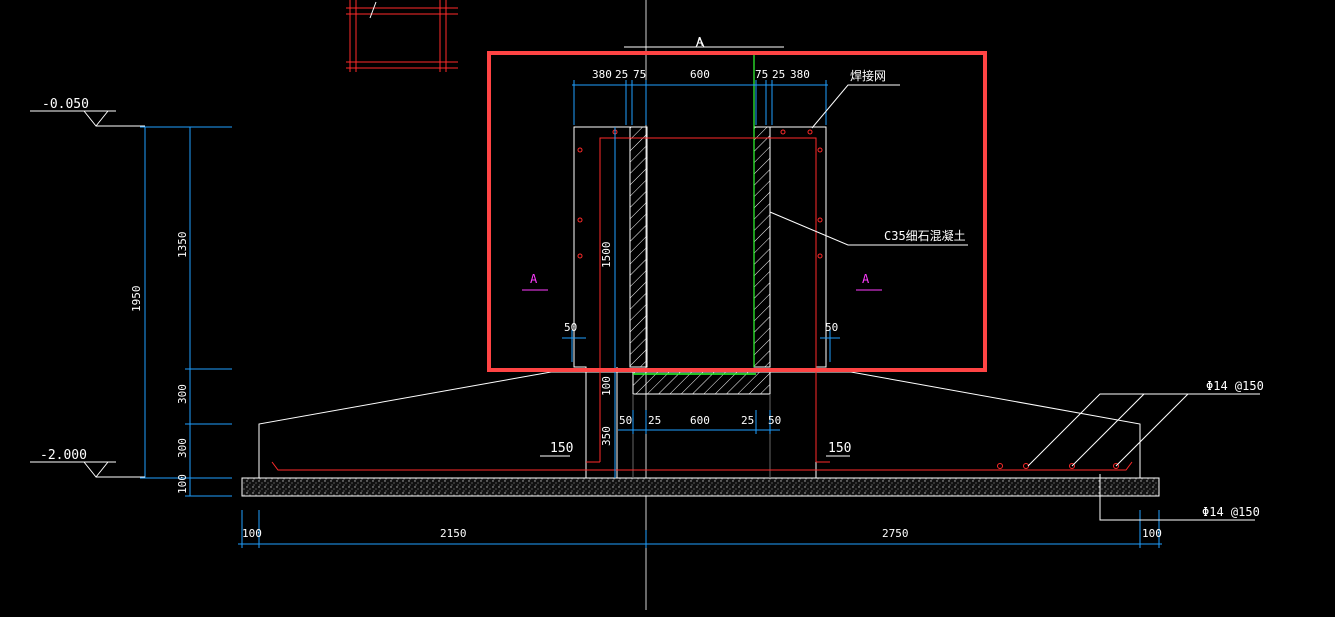 The width and height of the screenshot is (1335, 617). I want to click on dim-1500: 1500, so click(606, 255).